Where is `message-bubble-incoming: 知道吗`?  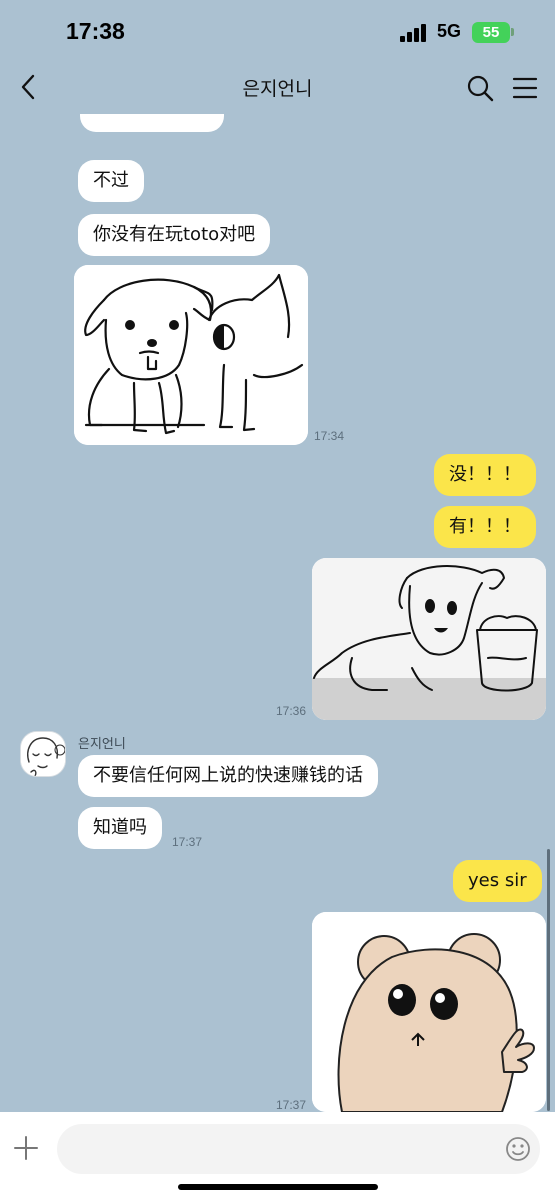
message-bubble-incoming: 知道吗 is located at coordinates (120, 828).